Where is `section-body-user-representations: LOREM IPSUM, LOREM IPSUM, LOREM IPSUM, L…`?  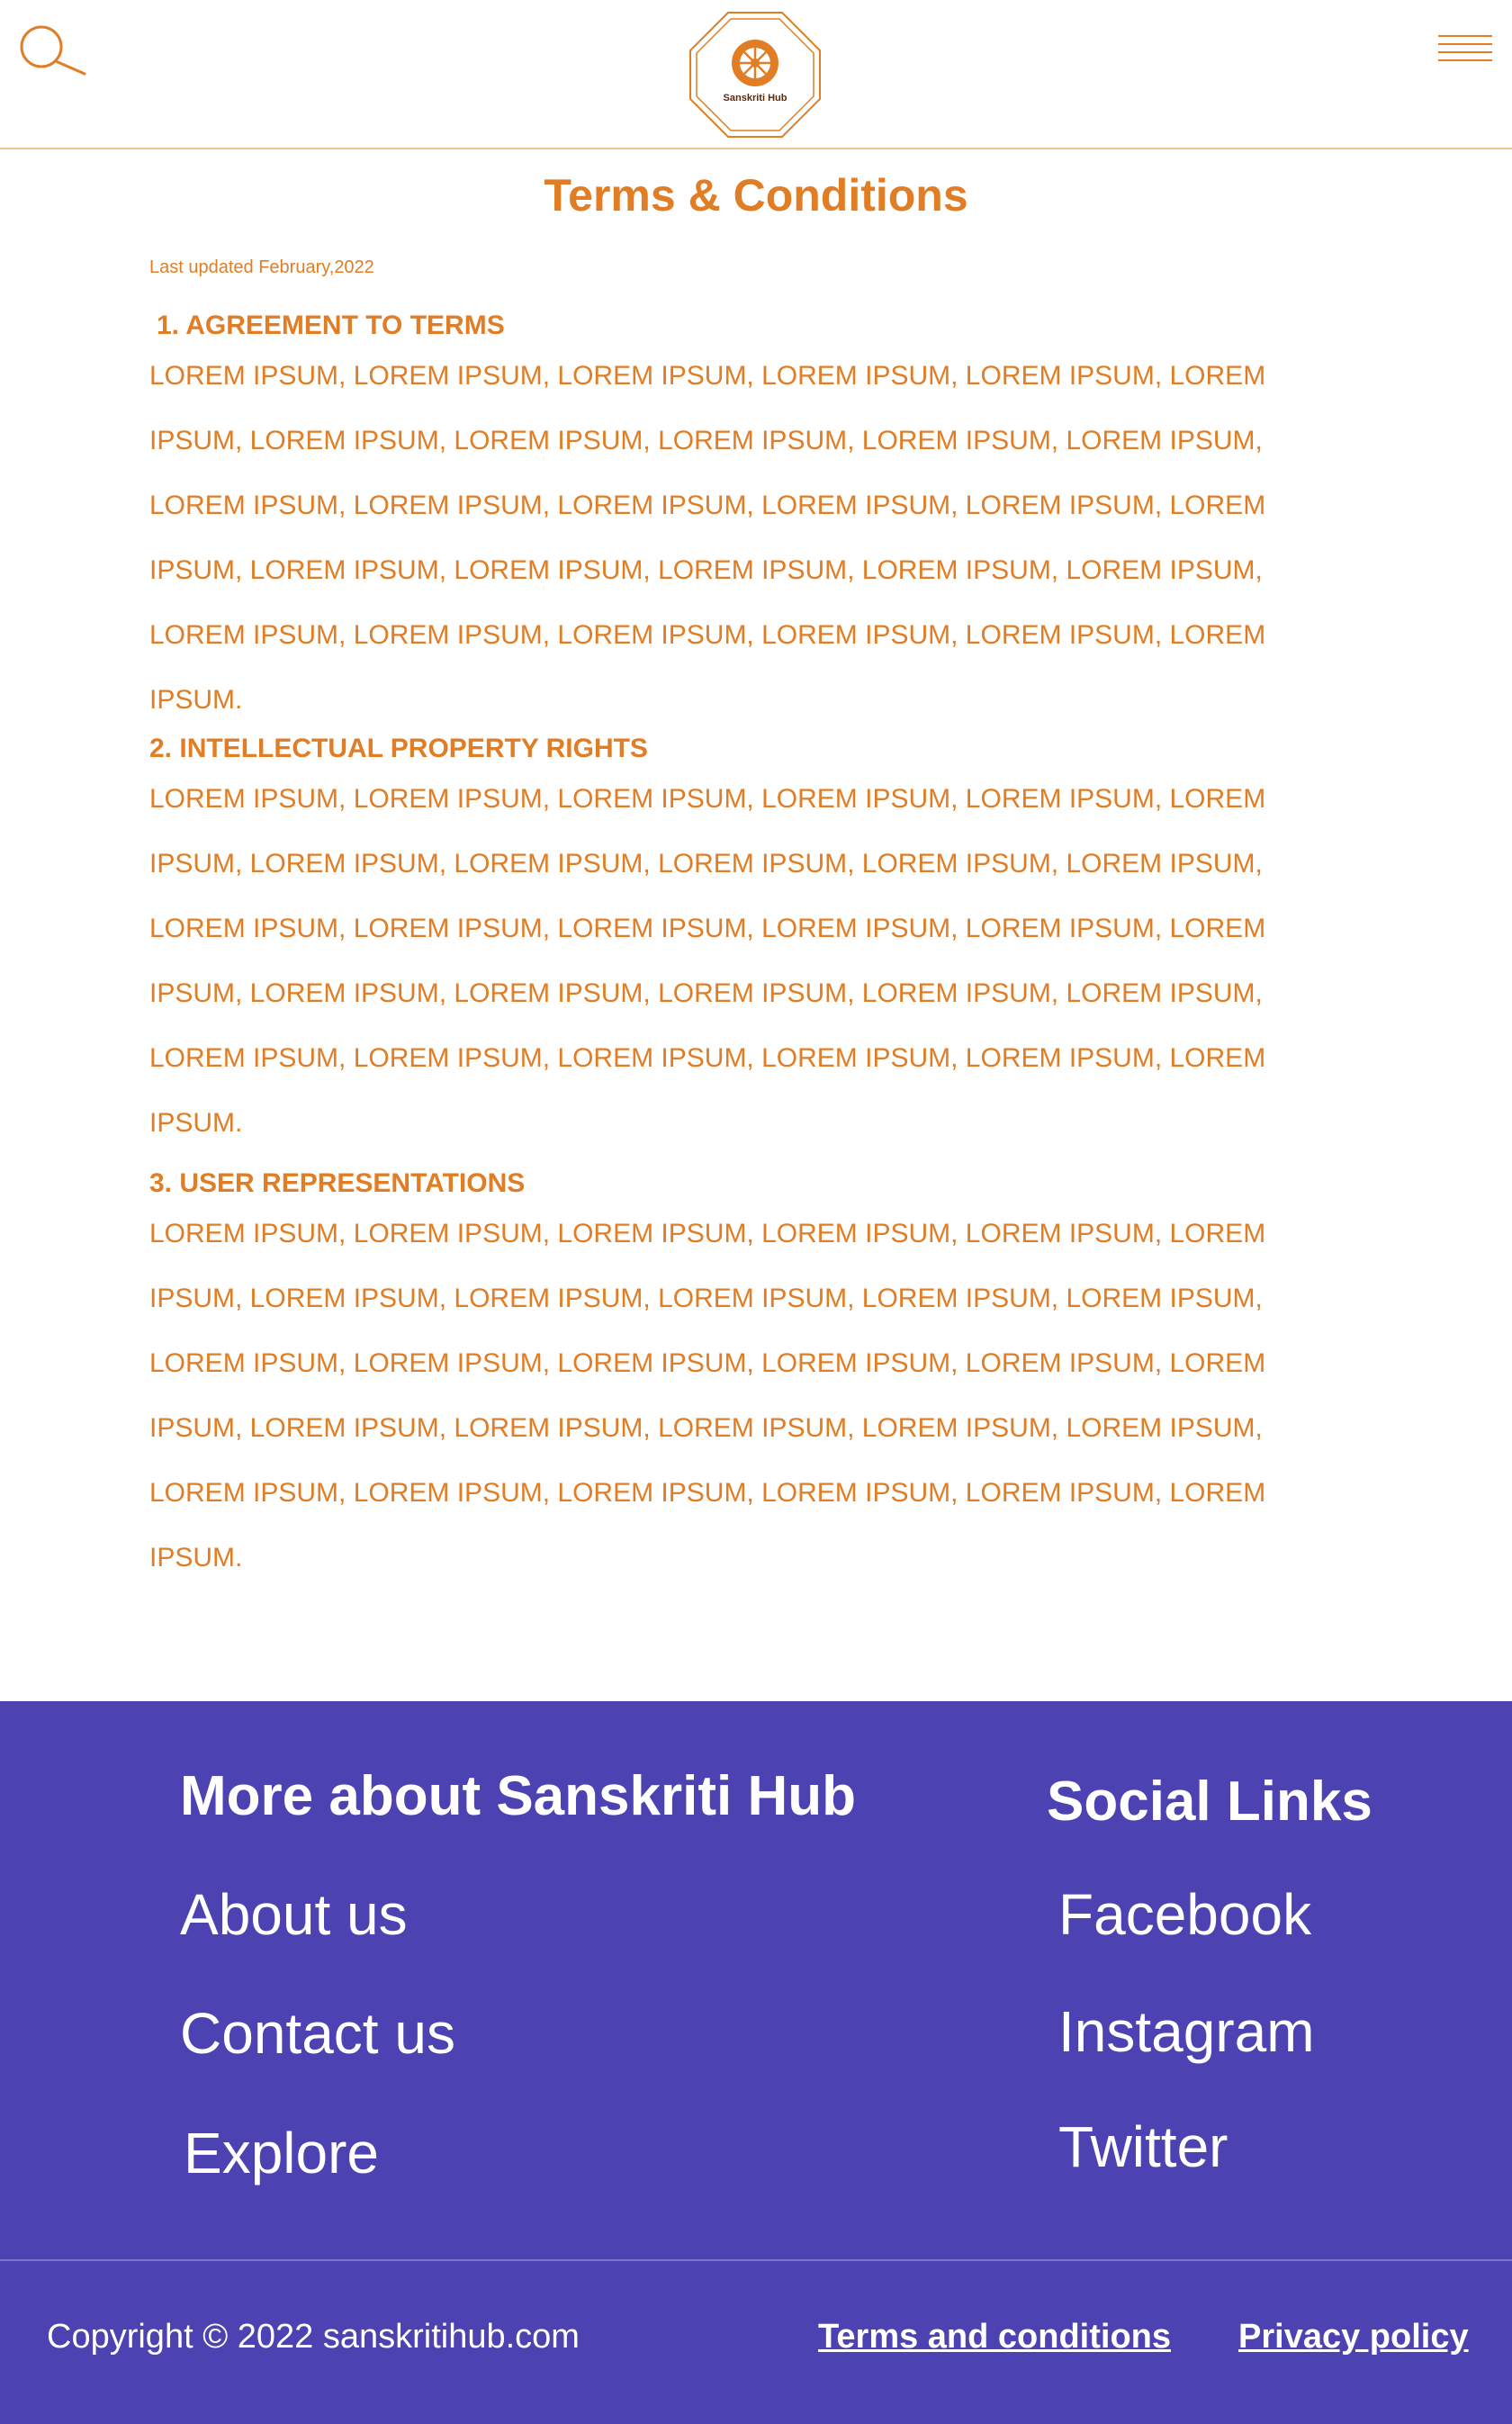
section-body-user-representations: LOREM IPSUM, LOREM IPSUM, LOREM IPSUM, L… is located at coordinates (729, 1396).